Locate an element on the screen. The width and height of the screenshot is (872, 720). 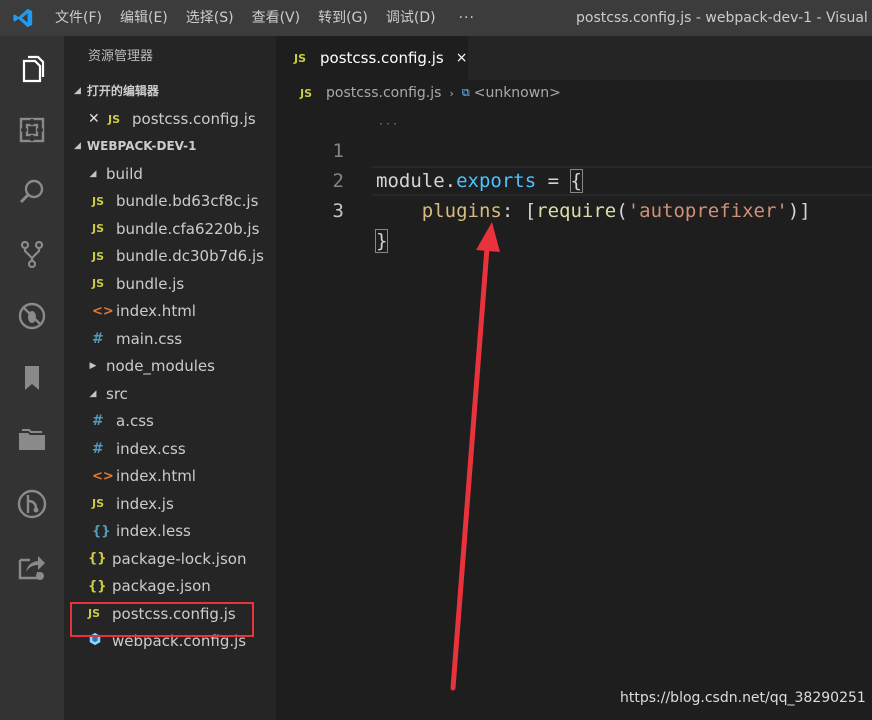
tree-item: JS index.js is located at coordinates (170, 503).